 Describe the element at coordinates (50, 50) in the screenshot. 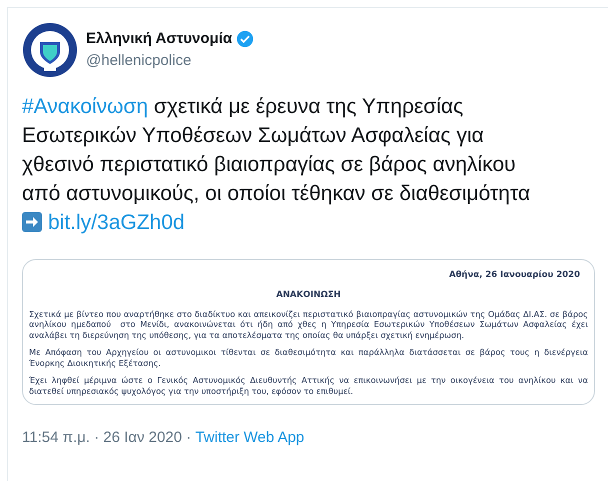

I see `police-emblem-icon` at that location.